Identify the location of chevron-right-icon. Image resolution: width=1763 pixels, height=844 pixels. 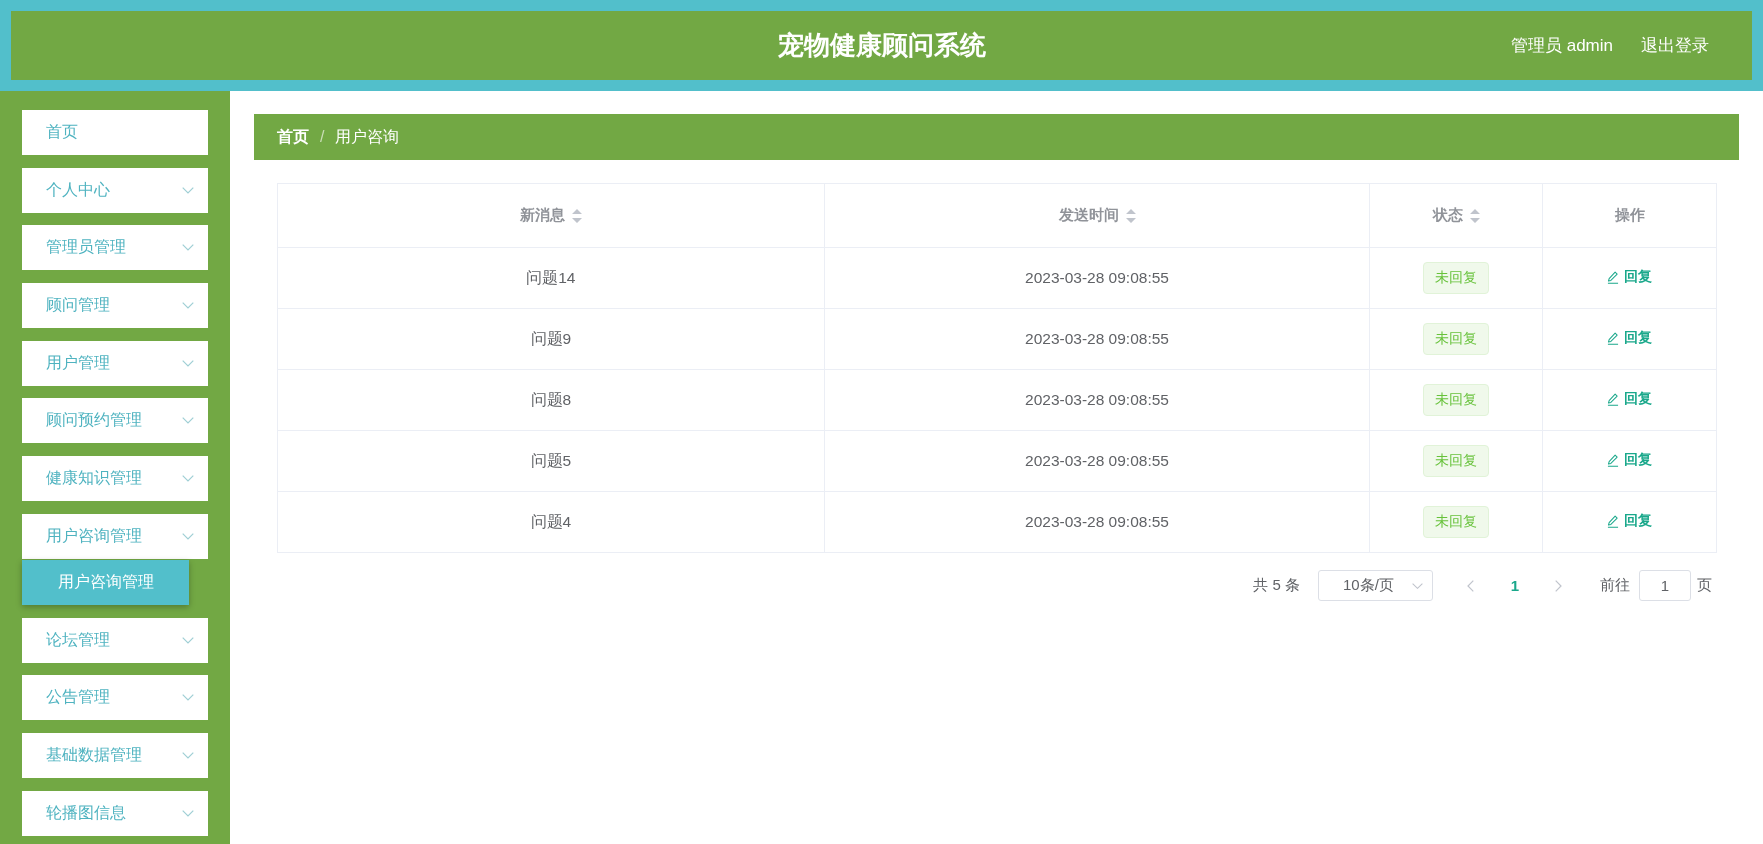
(1558, 585).